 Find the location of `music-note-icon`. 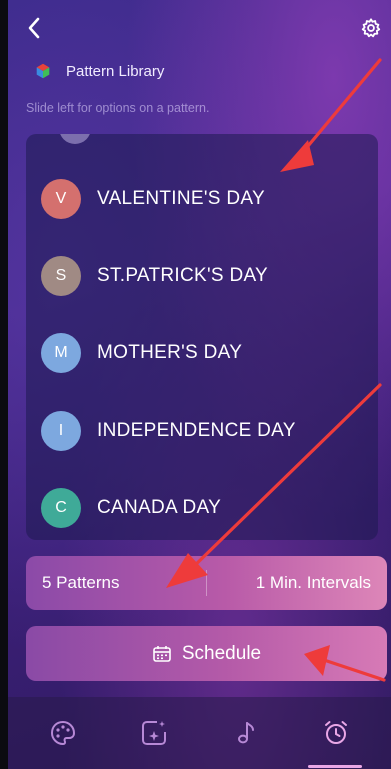

music-note-icon is located at coordinates (245, 733).